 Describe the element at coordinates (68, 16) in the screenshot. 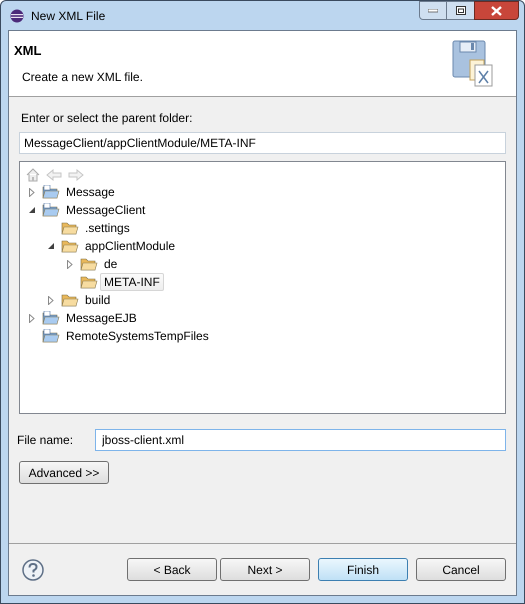

I see `window-title: New XML File` at that location.